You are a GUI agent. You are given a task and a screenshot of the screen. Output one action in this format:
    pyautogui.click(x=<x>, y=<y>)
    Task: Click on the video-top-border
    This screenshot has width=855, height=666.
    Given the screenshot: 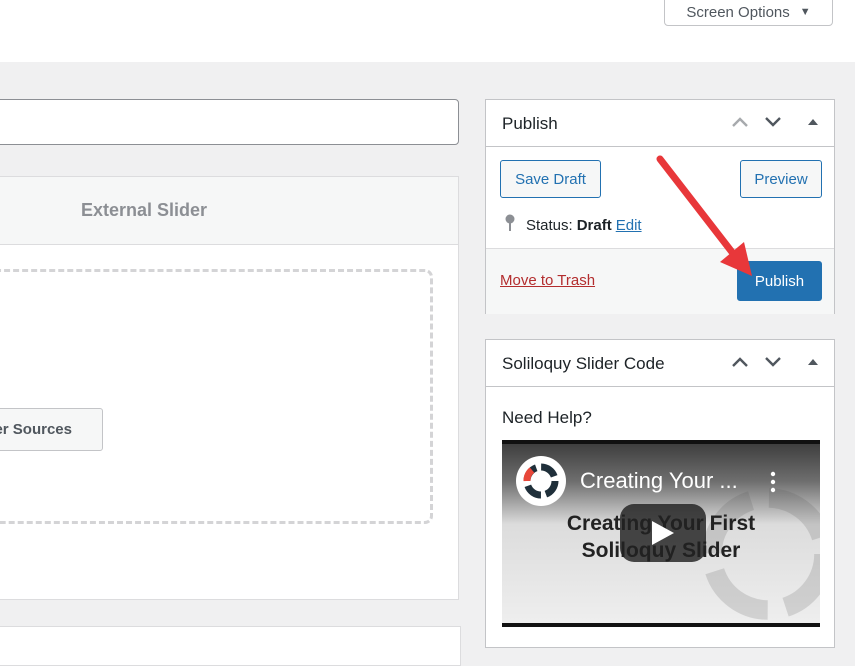 What is the action you would take?
    pyautogui.click(x=661, y=442)
    